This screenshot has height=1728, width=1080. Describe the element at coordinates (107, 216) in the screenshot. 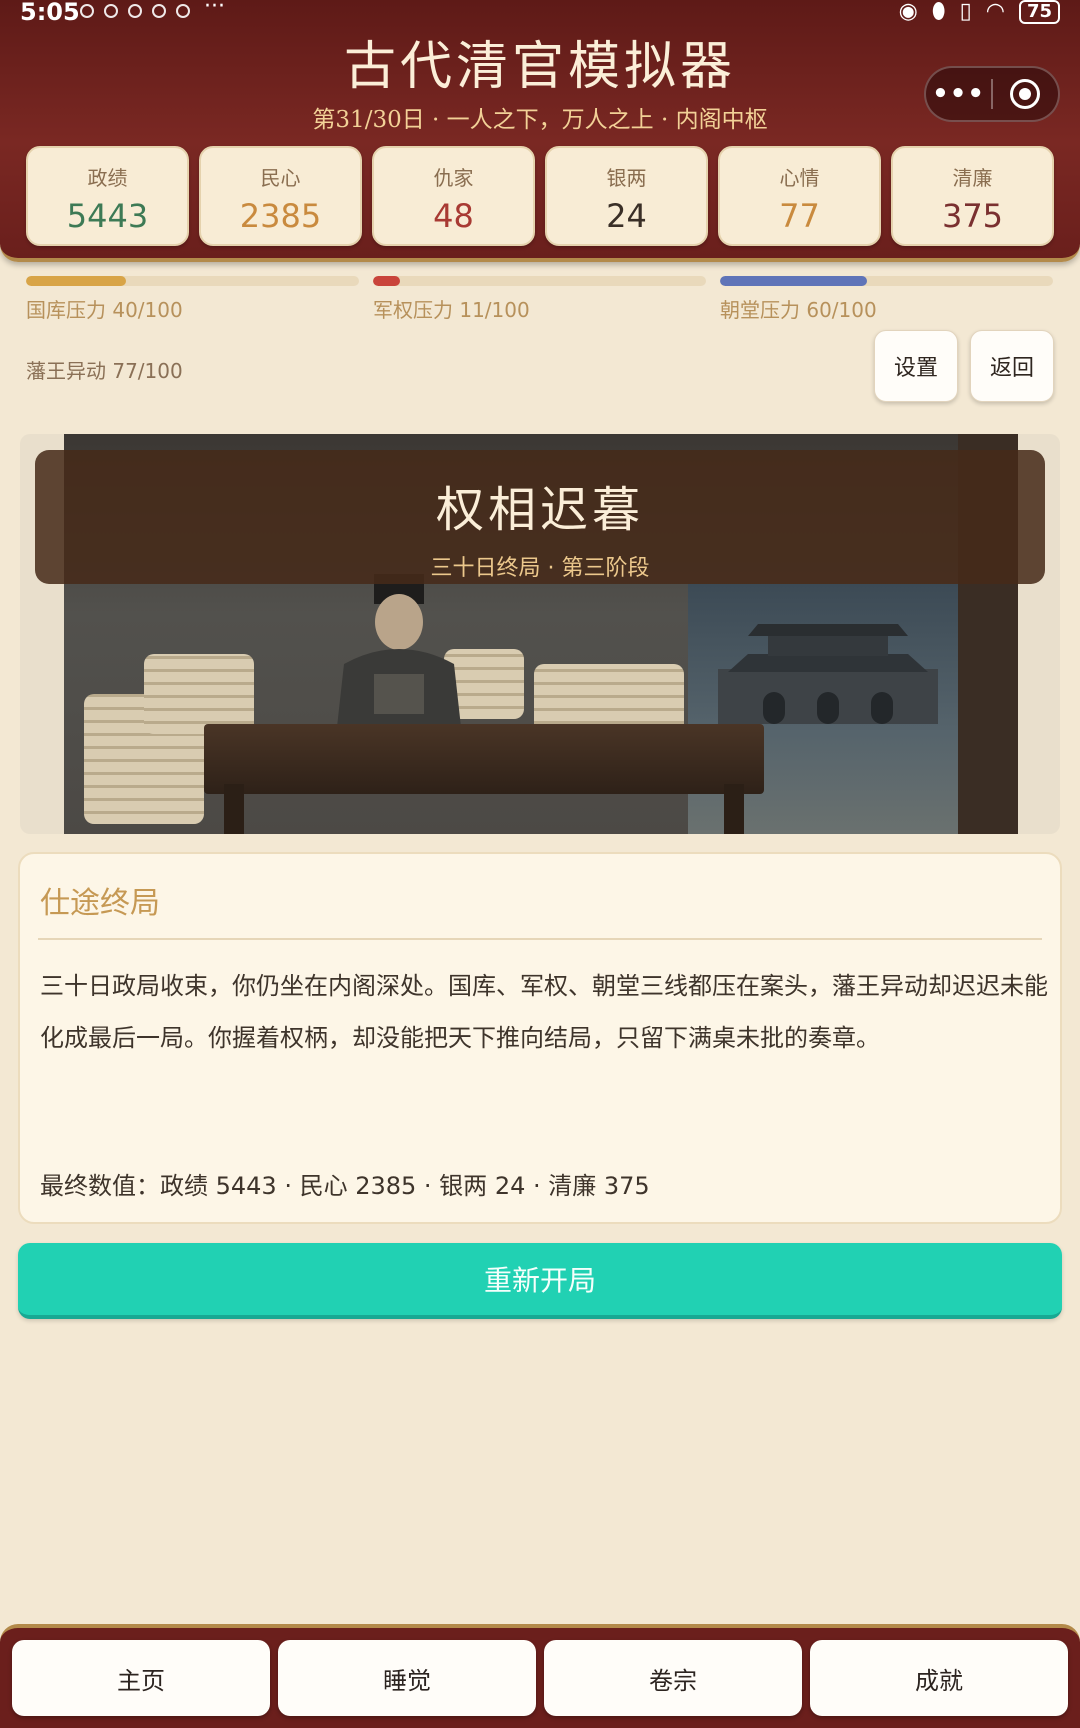

I see `stat-value: 5443` at that location.